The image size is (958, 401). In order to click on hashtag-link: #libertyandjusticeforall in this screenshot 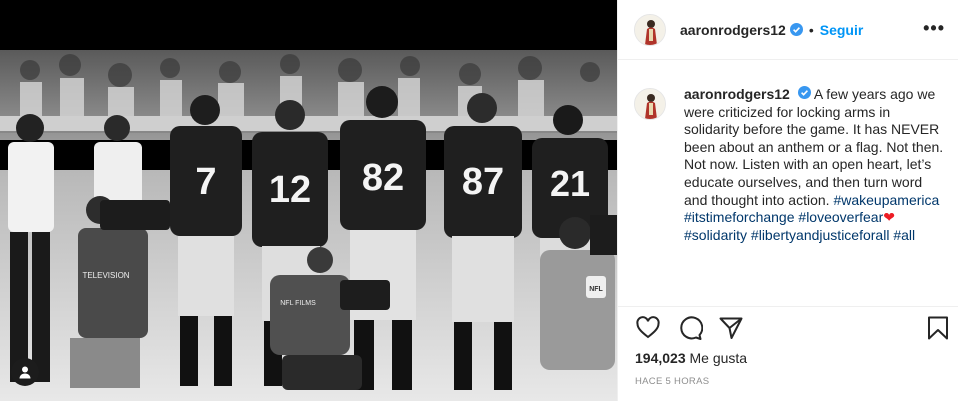, I will do `click(820, 235)`.